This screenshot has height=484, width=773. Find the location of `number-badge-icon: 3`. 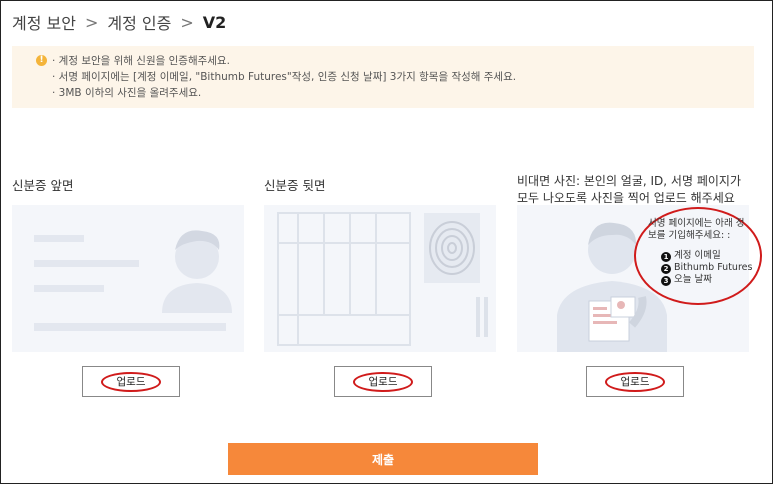

number-badge-icon: 3 is located at coordinates (666, 281).